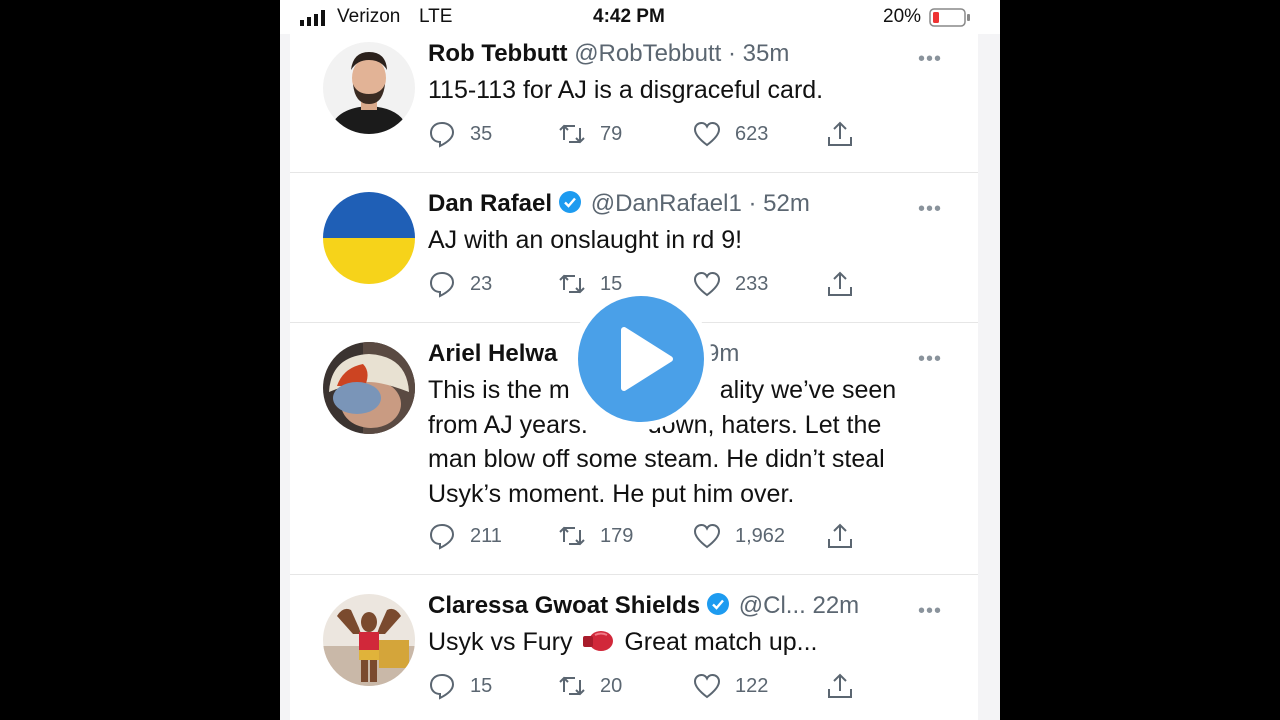 The width and height of the screenshot is (1280, 720). Describe the element at coordinates (752, 283) in the screenshot. I see `like-count: 233` at that location.